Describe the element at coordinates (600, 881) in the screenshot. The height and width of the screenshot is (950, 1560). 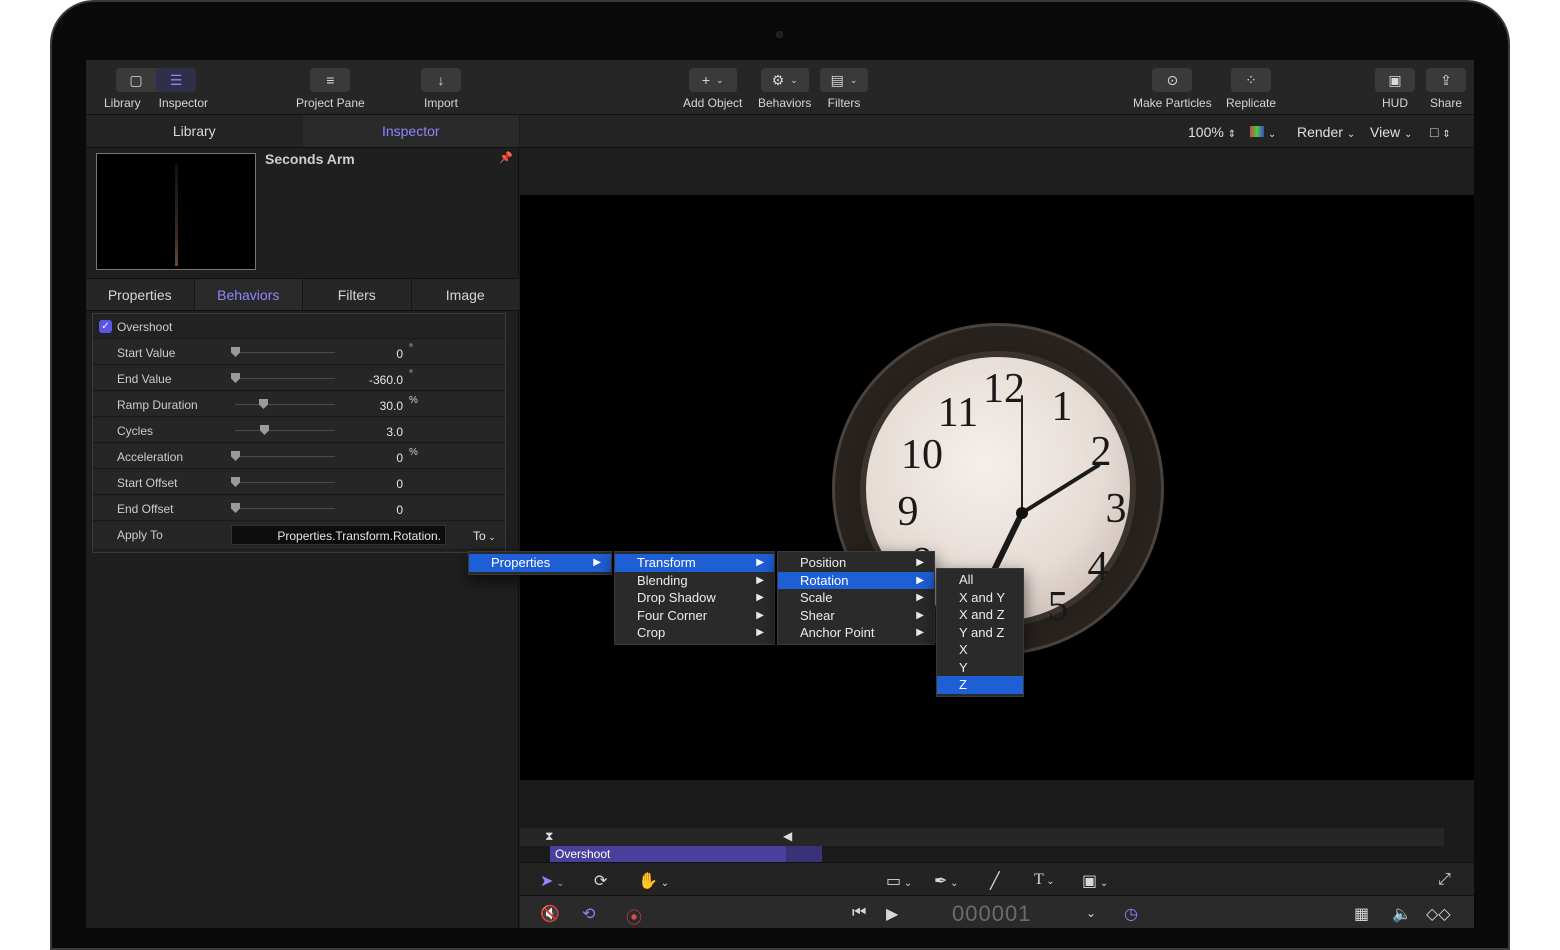
I see `orbit-tool: ⟳` at that location.